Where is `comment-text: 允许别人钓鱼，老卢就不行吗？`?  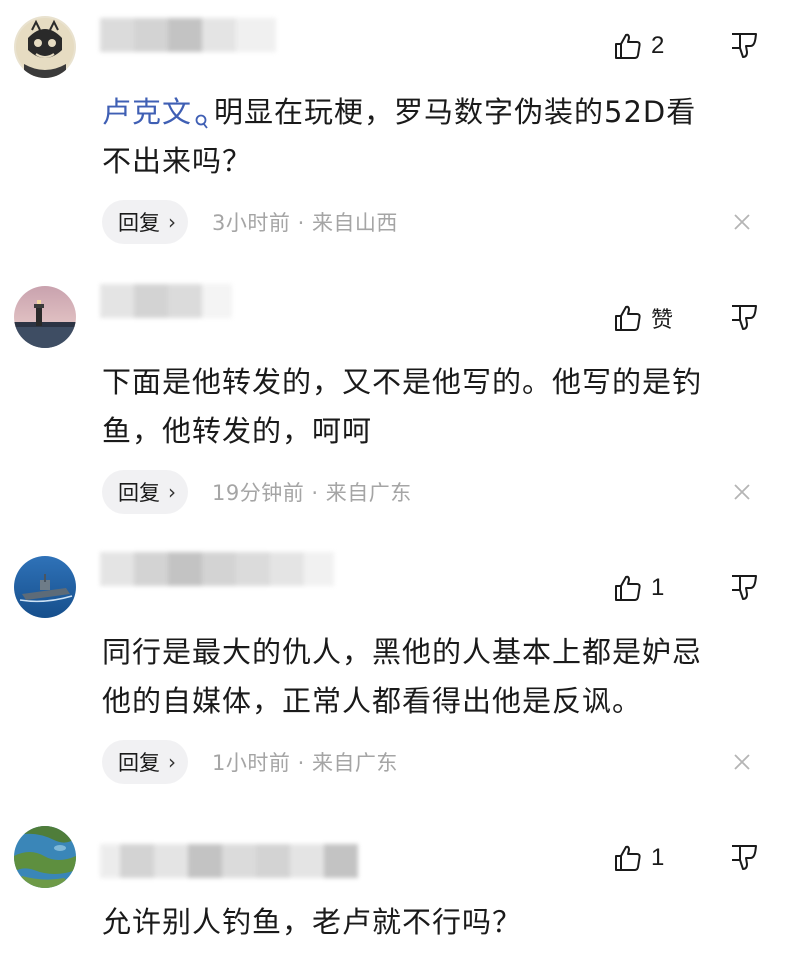 comment-text: 允许别人钓鱼，老卢就不行吗？ is located at coordinates (312, 922).